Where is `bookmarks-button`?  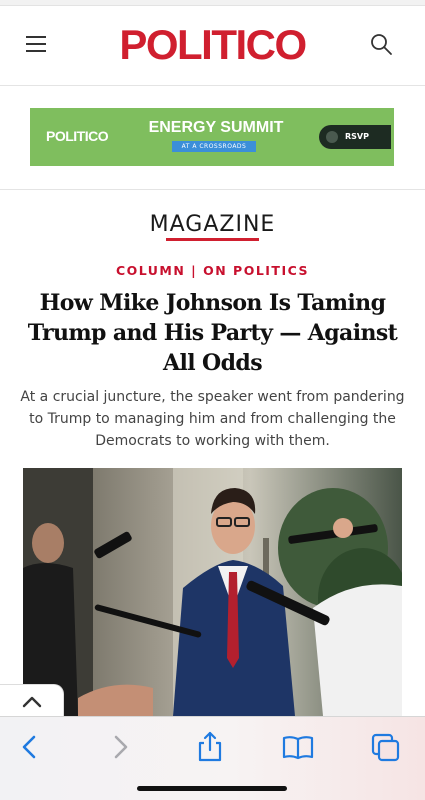 bookmarks-button is located at coordinates (298, 747).